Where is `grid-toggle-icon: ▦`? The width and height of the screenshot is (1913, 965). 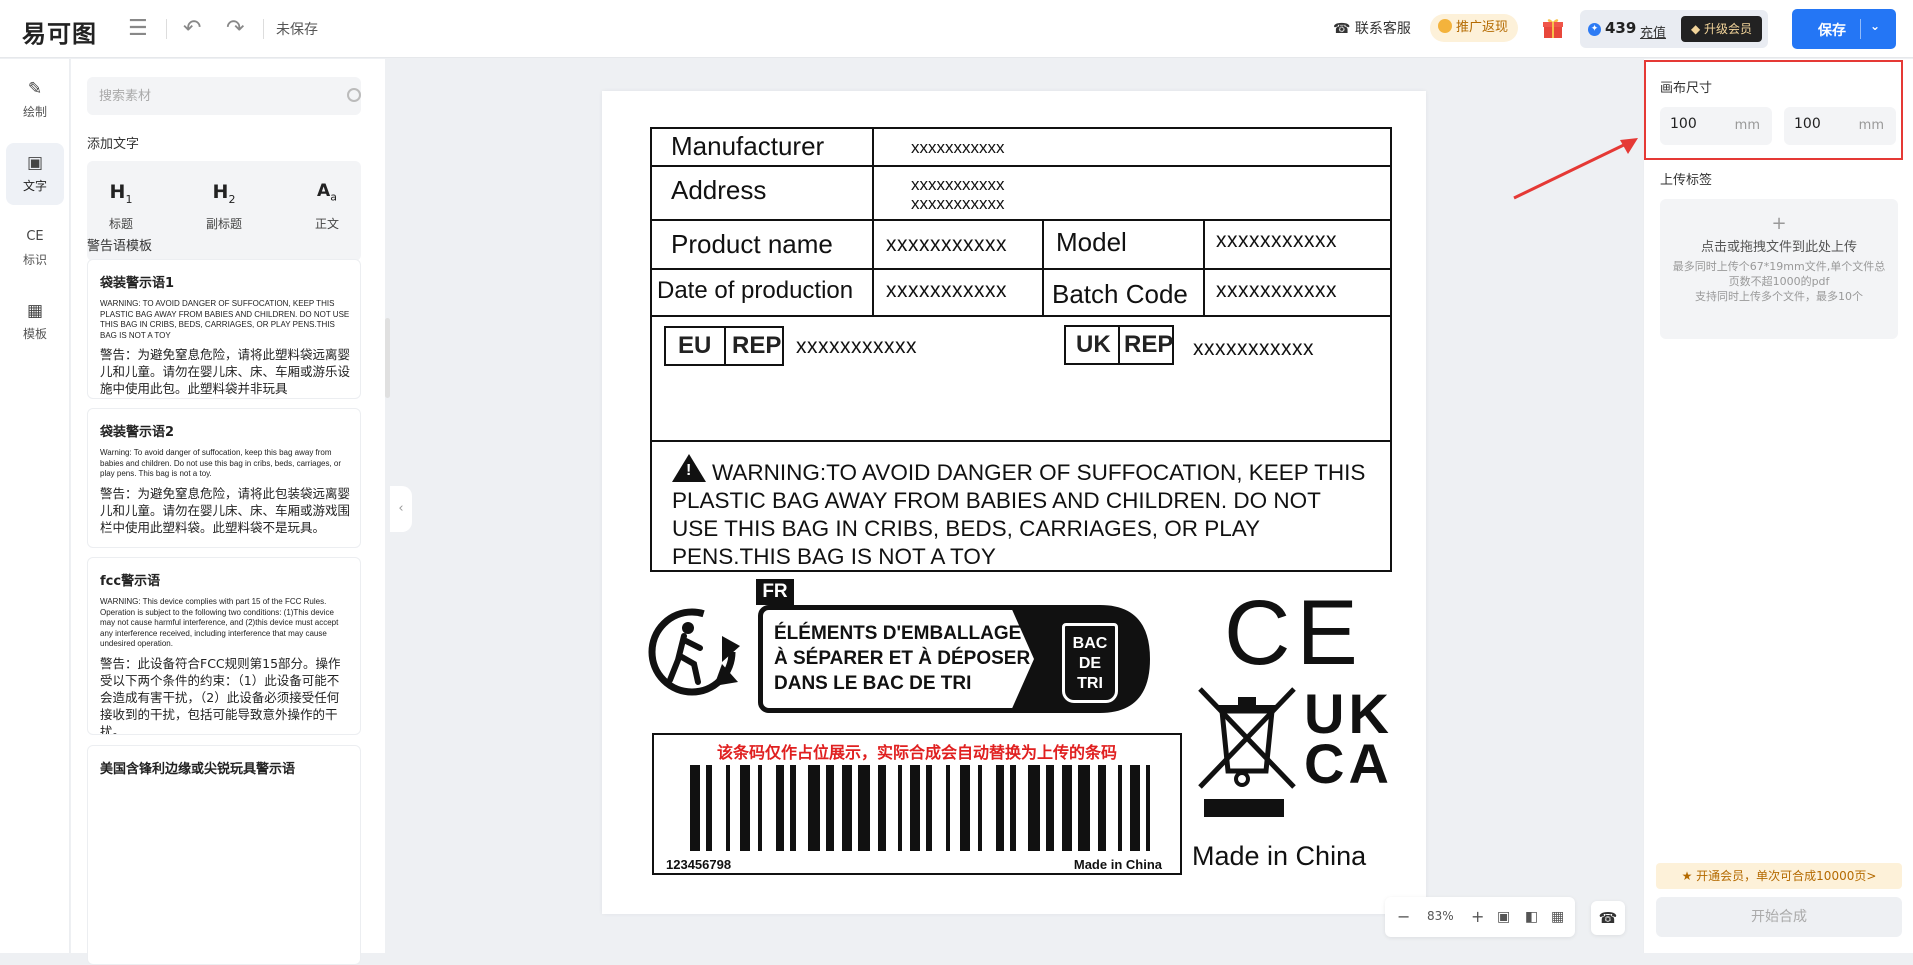
grid-toggle-icon: ▦ is located at coordinates (1557, 917).